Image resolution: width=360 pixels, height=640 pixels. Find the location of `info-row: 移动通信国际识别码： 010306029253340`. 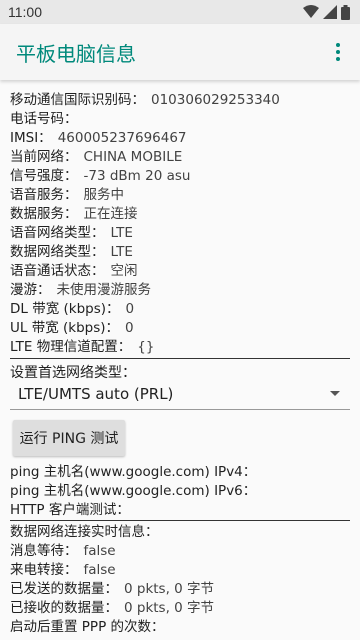

info-row: 移动通信国际识别码： 010306029253340 is located at coordinates (145, 100).